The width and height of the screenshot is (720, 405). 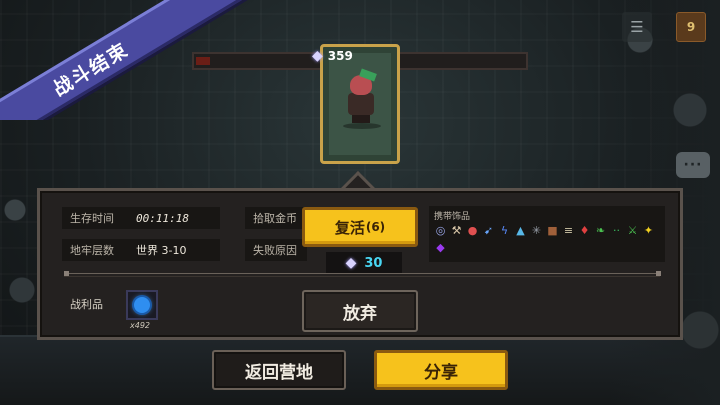 I want to click on dots-icon: ··, so click(x=616, y=231).